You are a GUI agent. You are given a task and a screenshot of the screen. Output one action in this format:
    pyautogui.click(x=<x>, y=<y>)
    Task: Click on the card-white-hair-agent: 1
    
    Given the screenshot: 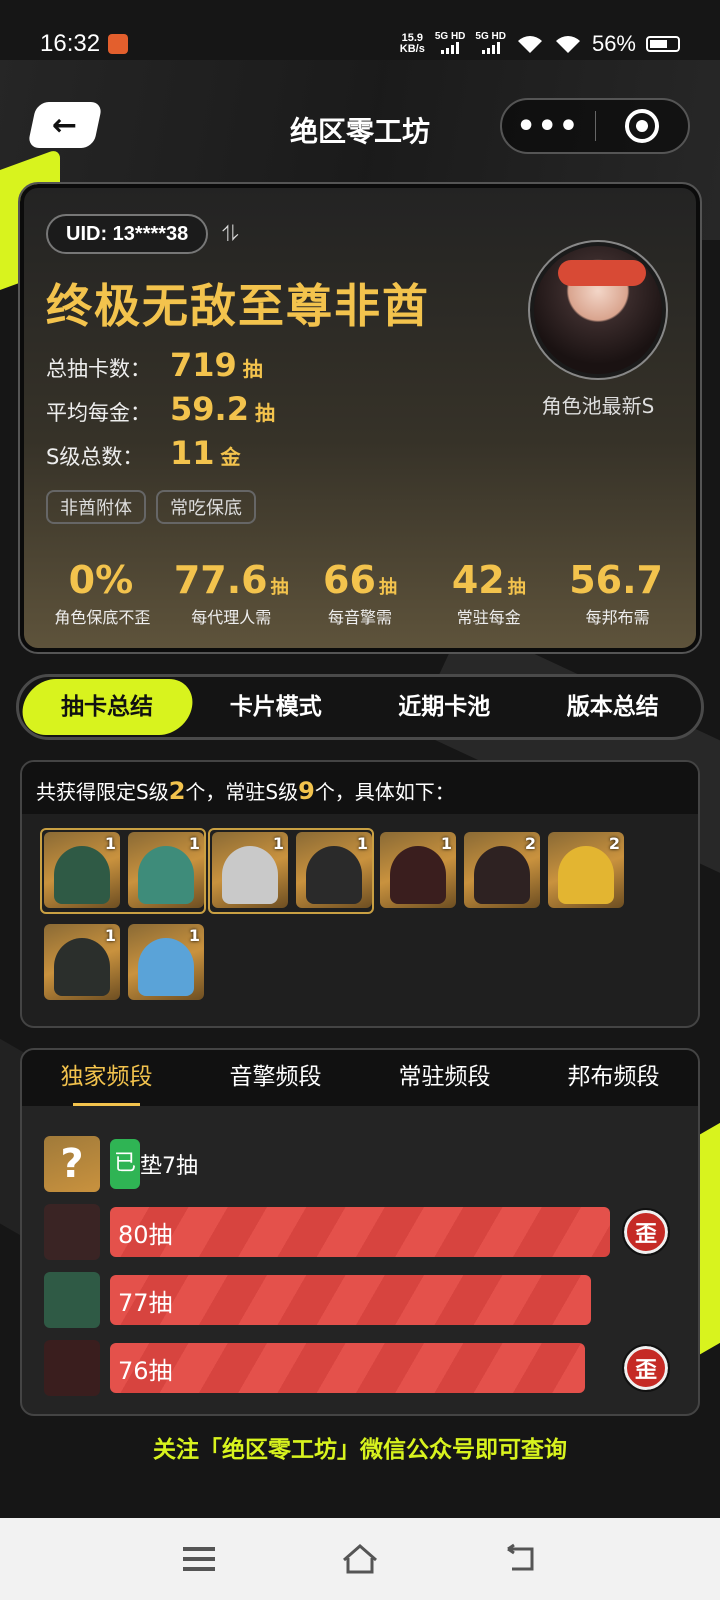 What is the action you would take?
    pyautogui.click(x=250, y=870)
    